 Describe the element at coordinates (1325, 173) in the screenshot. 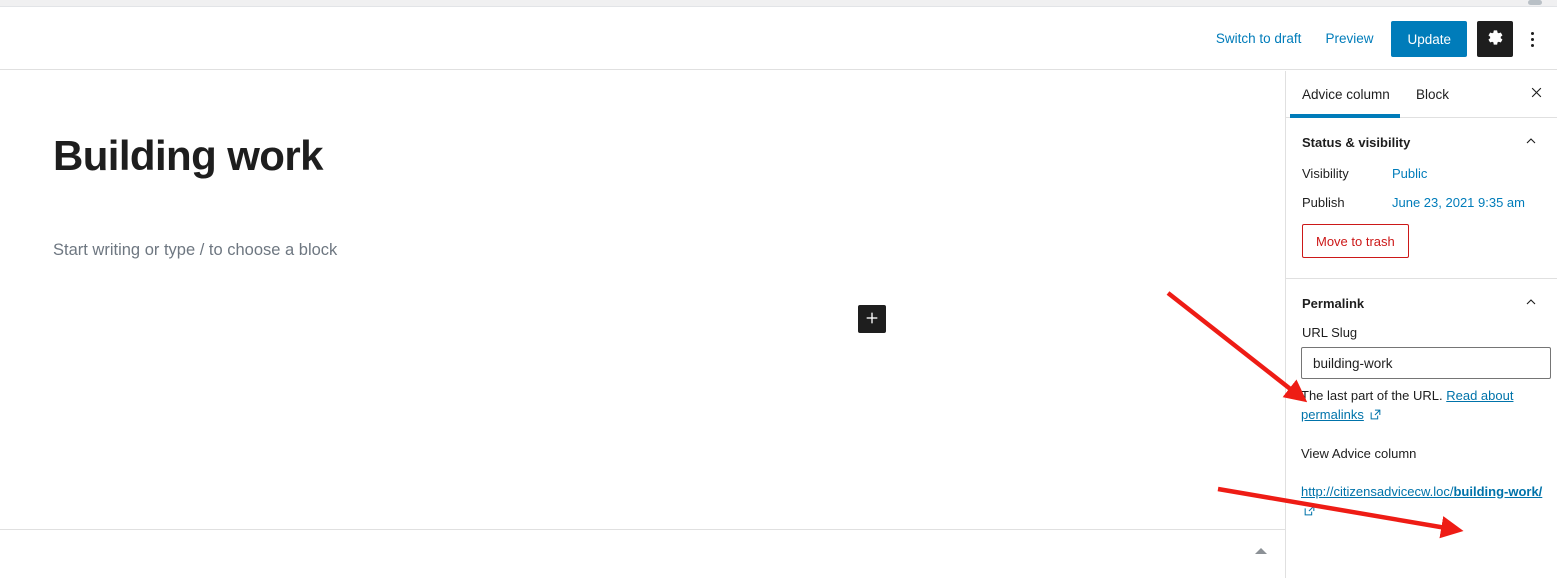

I see `visibility-label: Visibility` at that location.